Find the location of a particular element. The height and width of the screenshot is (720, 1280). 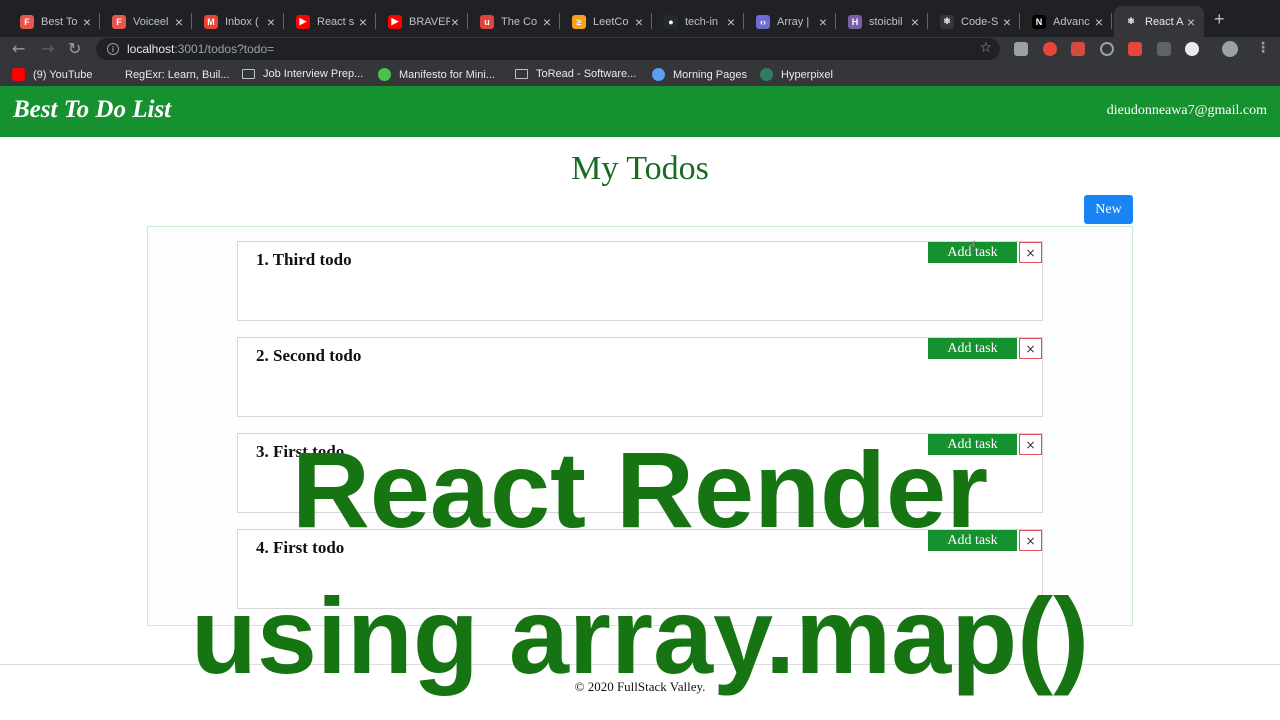

browser-tab: F Voiceel × is located at coordinates (147, 21).